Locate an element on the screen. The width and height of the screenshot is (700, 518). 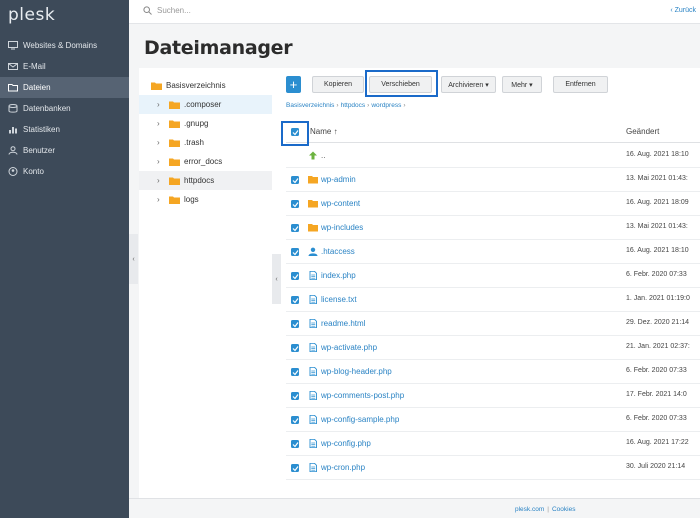
back-link: ‹ Zurück is located at coordinates (683, 10).